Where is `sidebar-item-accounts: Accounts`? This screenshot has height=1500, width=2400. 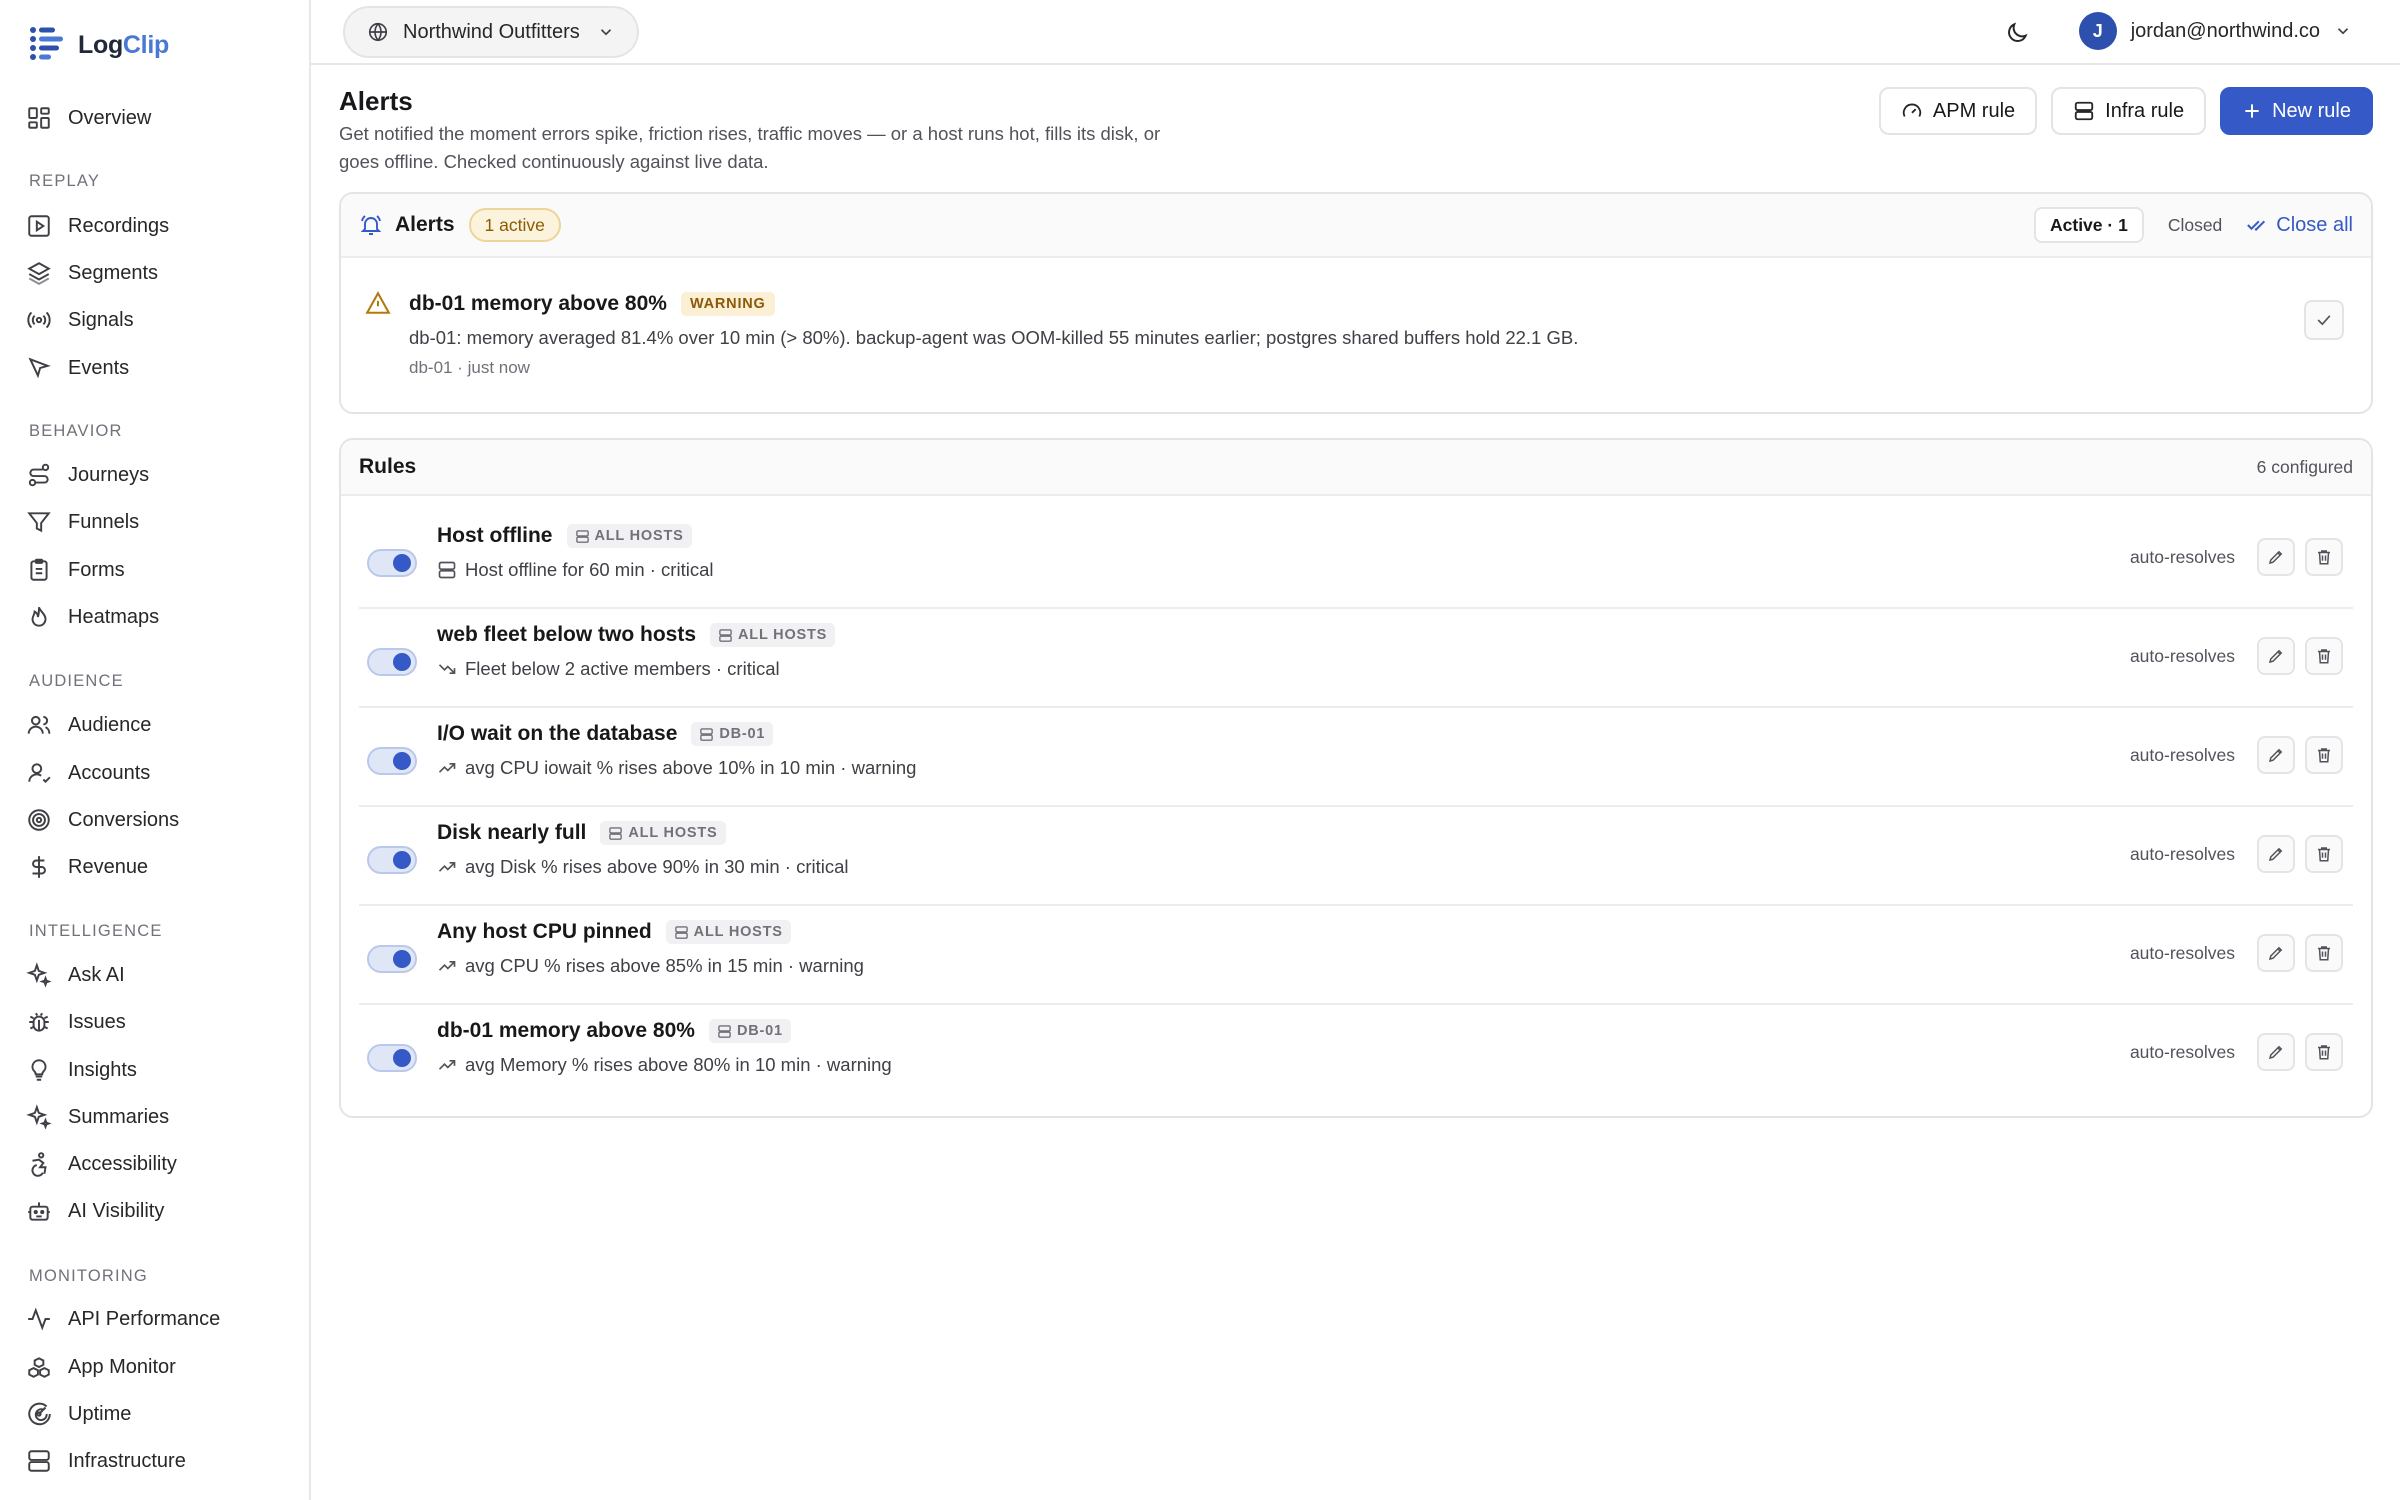
sidebar-item-accounts: Accounts is located at coordinates (161, 773).